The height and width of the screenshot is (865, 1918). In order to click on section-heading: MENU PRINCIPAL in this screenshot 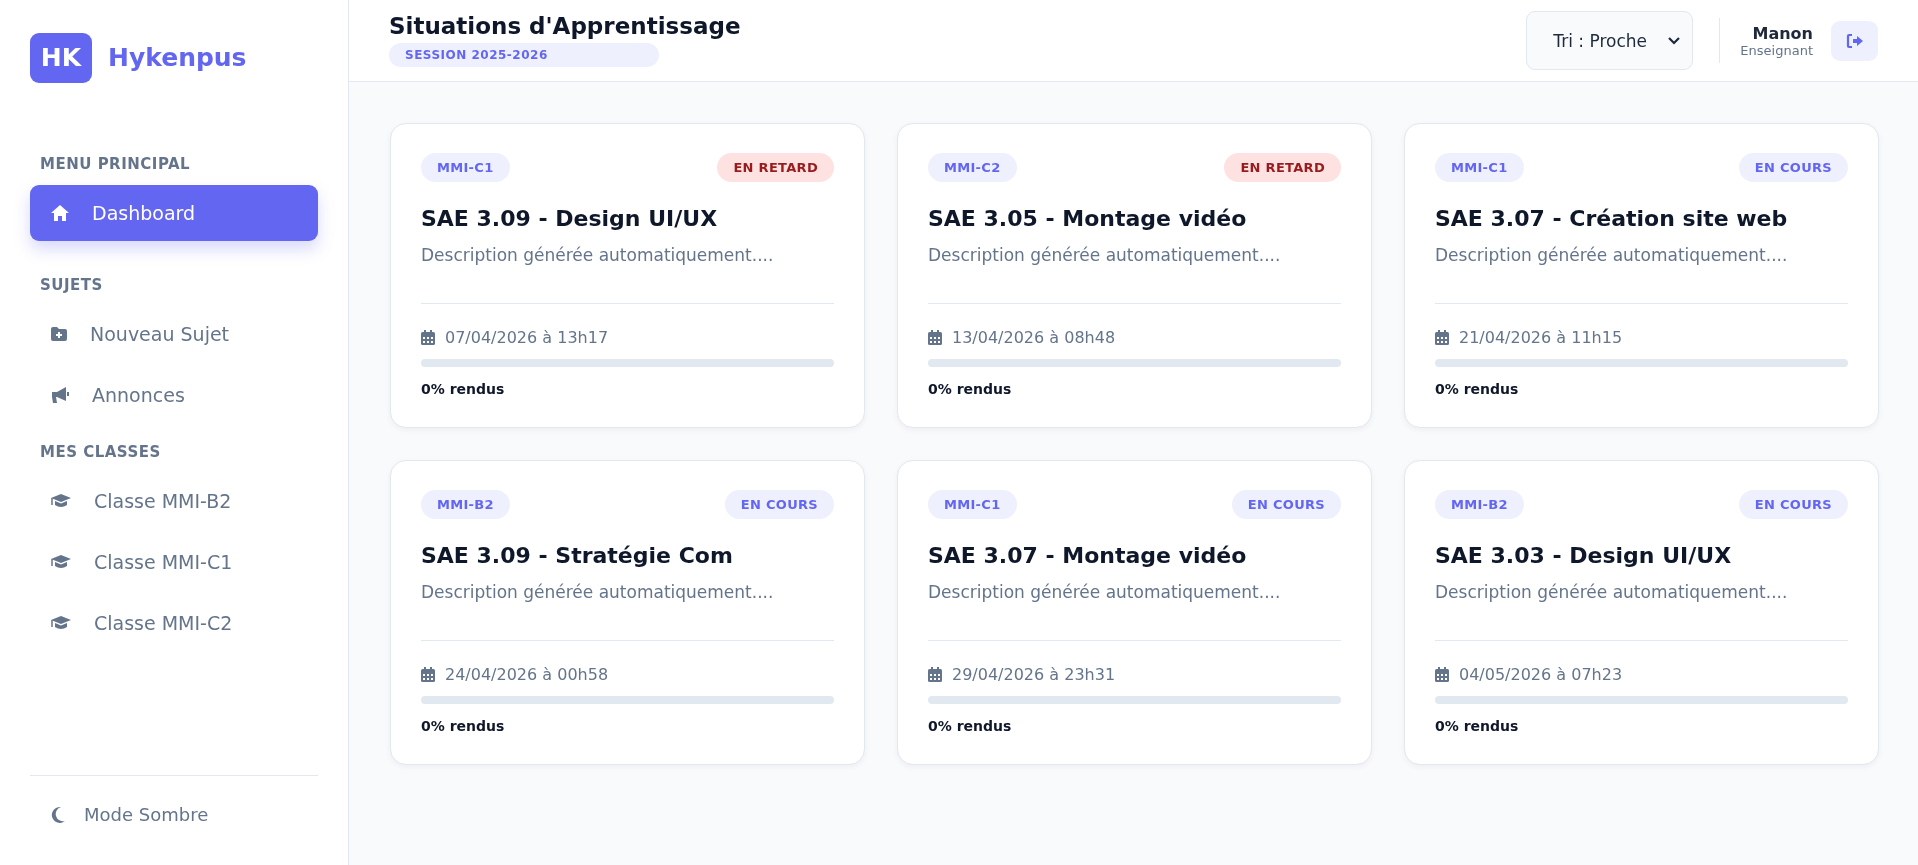, I will do `click(116, 164)`.